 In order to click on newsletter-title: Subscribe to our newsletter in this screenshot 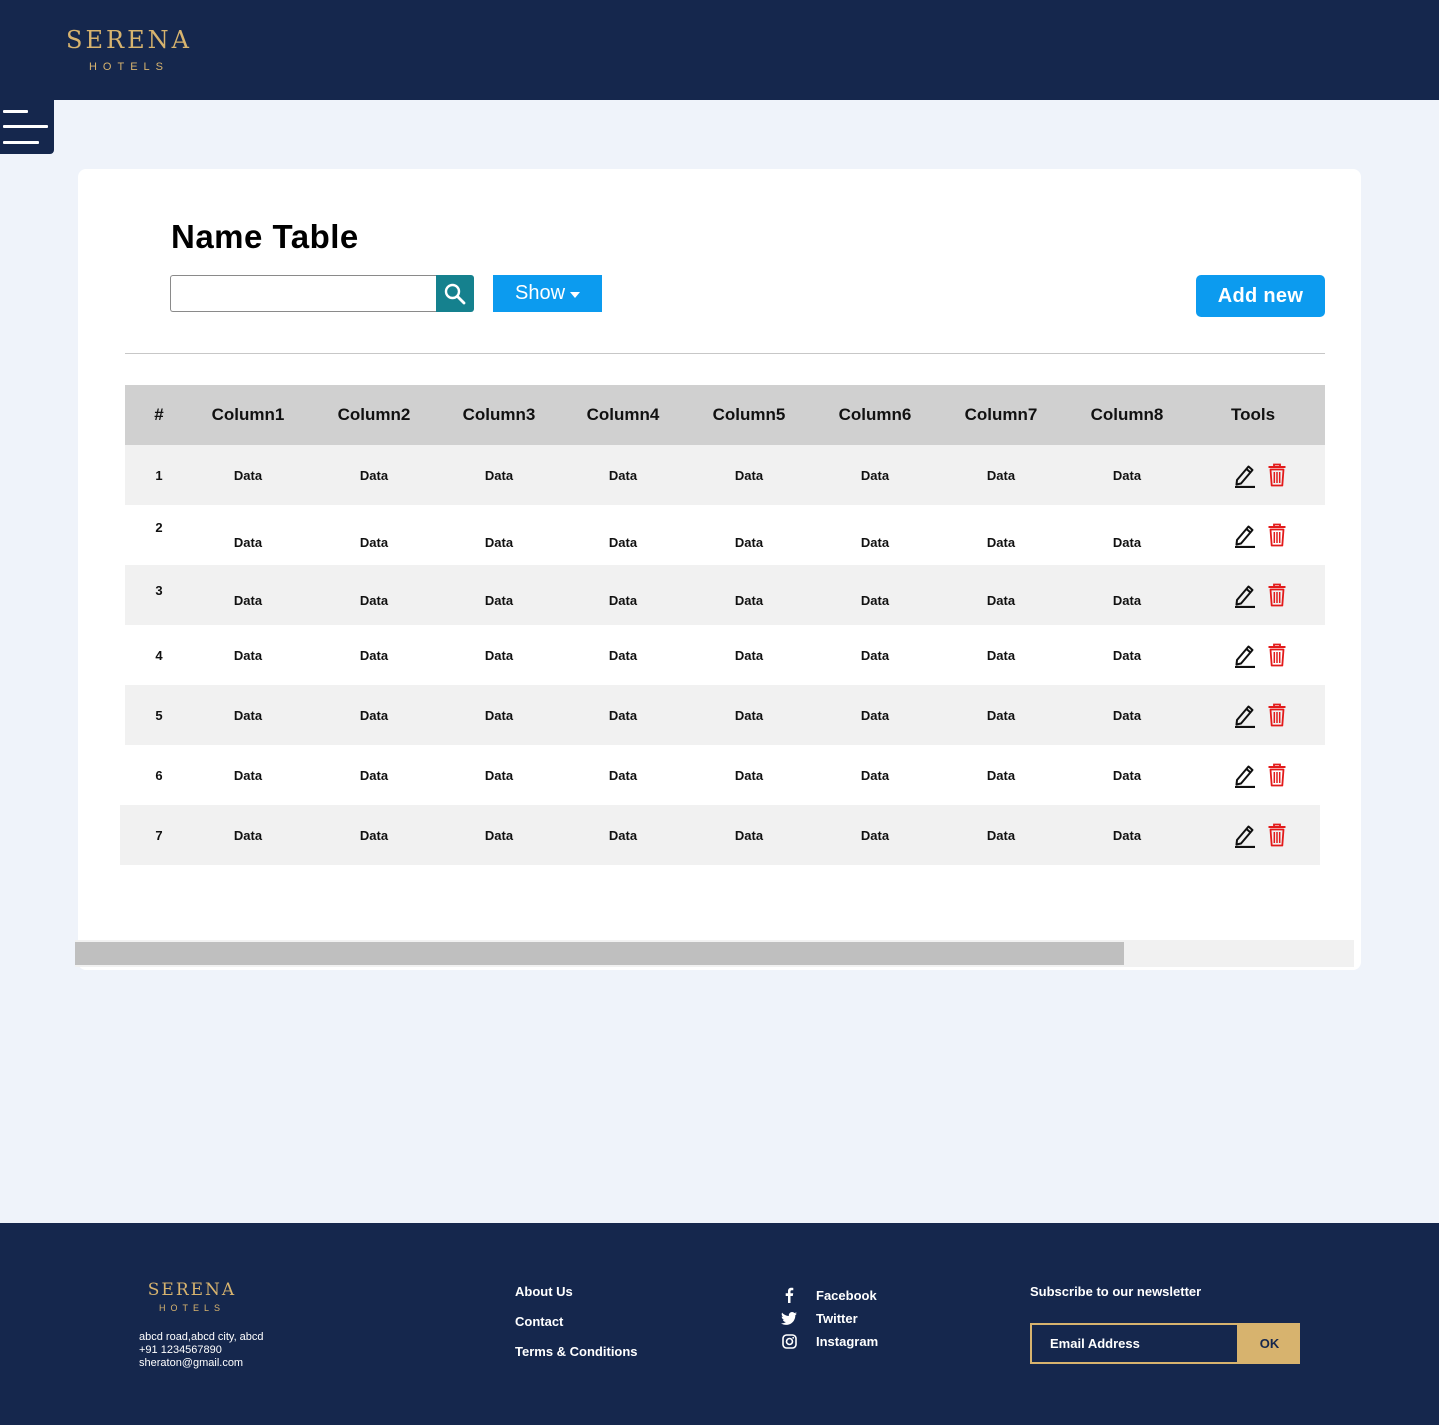, I will do `click(1116, 1291)`.